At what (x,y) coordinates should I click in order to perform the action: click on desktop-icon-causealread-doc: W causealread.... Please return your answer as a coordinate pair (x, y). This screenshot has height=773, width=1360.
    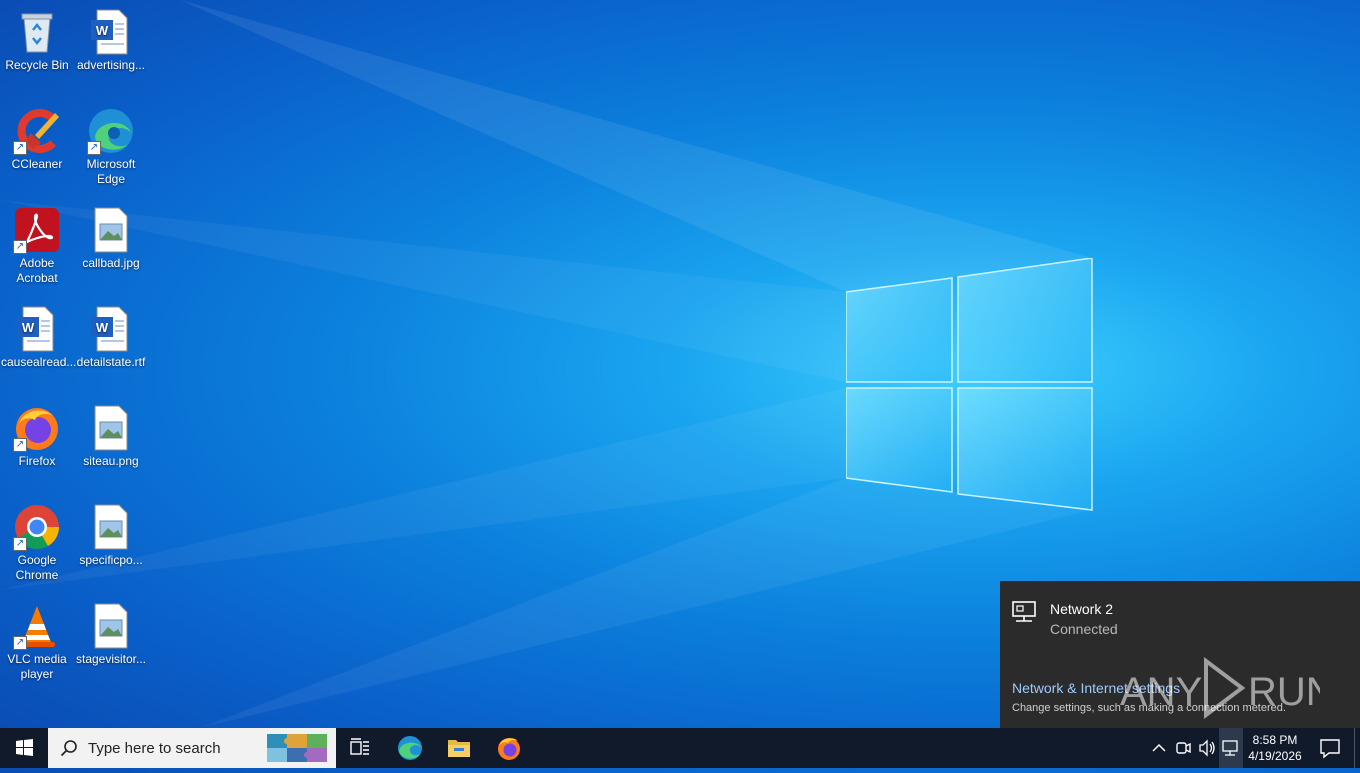
    Looking at the image, I should click on (38, 334).